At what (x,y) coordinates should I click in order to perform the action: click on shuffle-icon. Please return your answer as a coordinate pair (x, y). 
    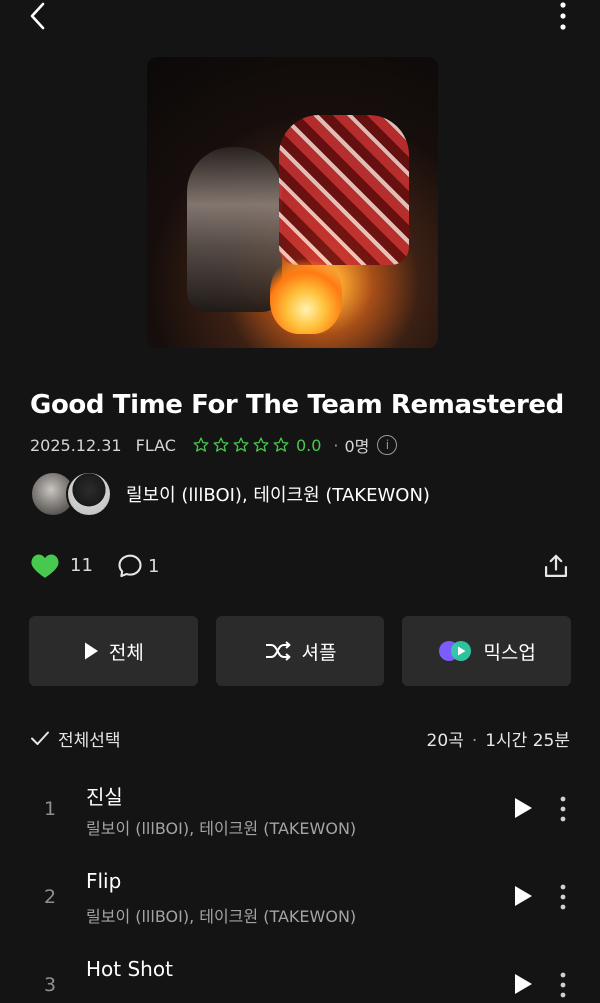
    Looking at the image, I should click on (278, 651).